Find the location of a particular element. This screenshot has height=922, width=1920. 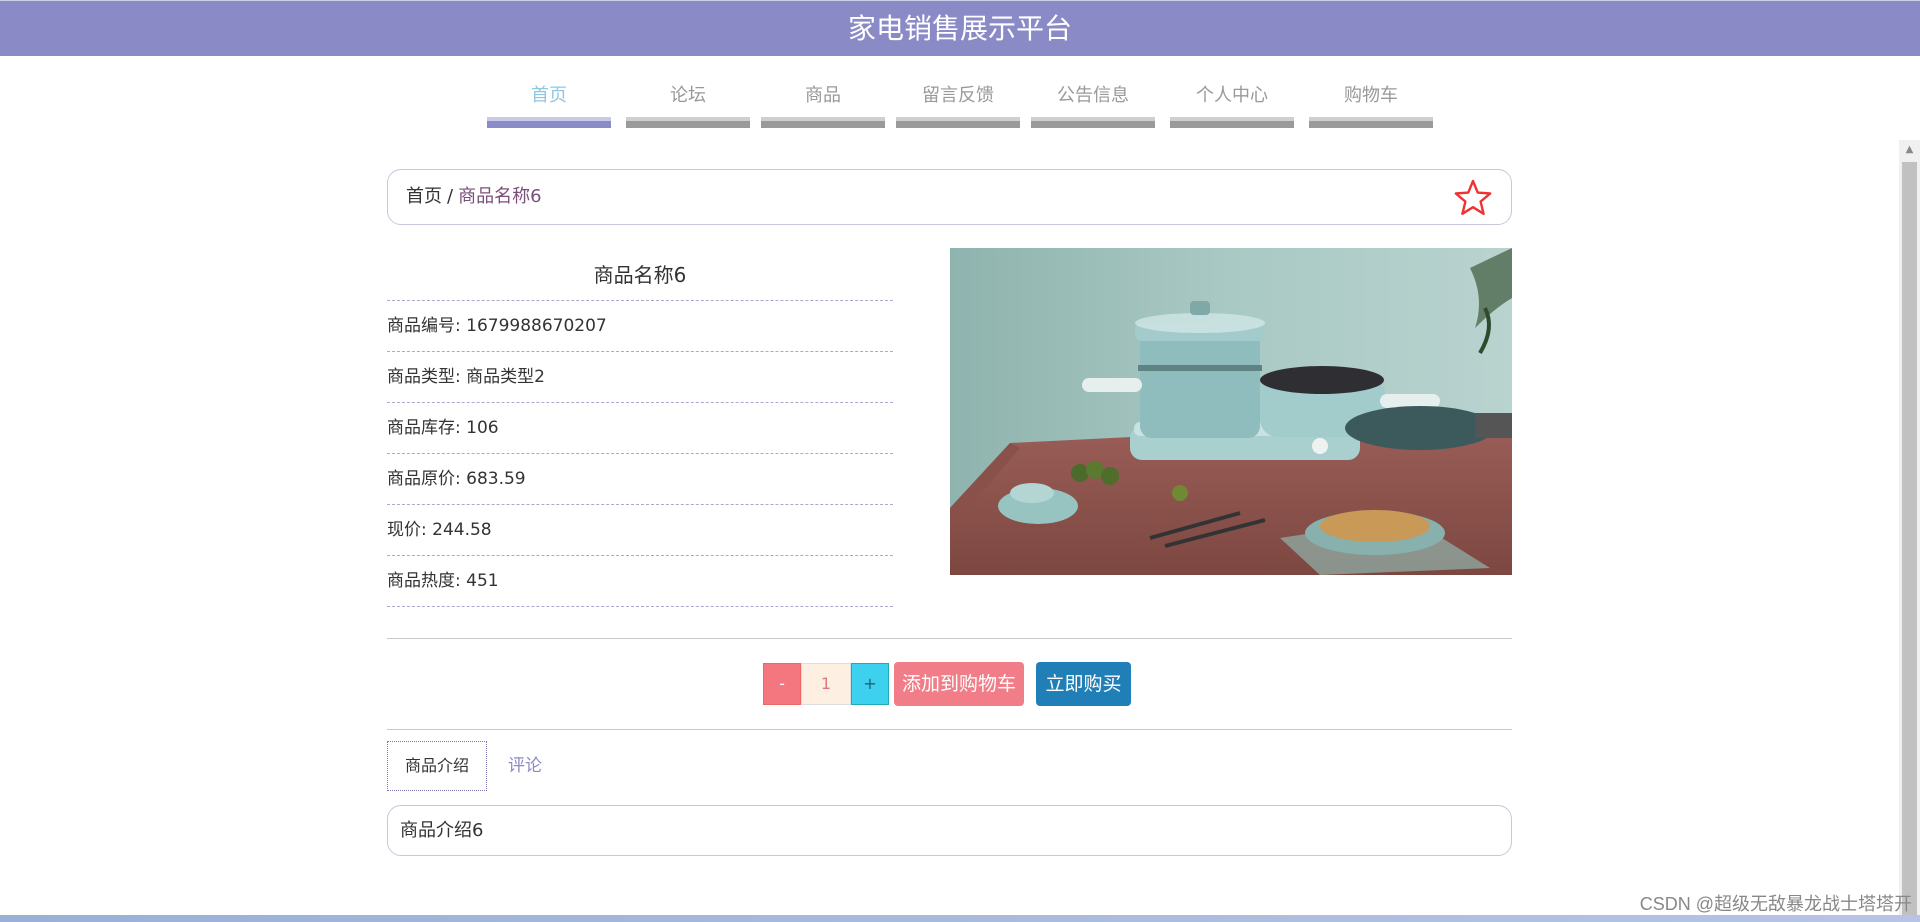

nav-item-label: 购物车 is located at coordinates (1371, 95).